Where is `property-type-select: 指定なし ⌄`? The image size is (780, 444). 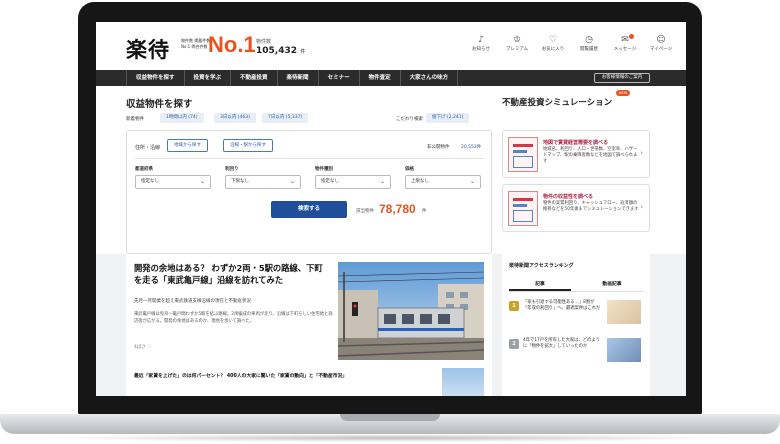 property-type-select: 指定なし ⌄ is located at coordinates (353, 182).